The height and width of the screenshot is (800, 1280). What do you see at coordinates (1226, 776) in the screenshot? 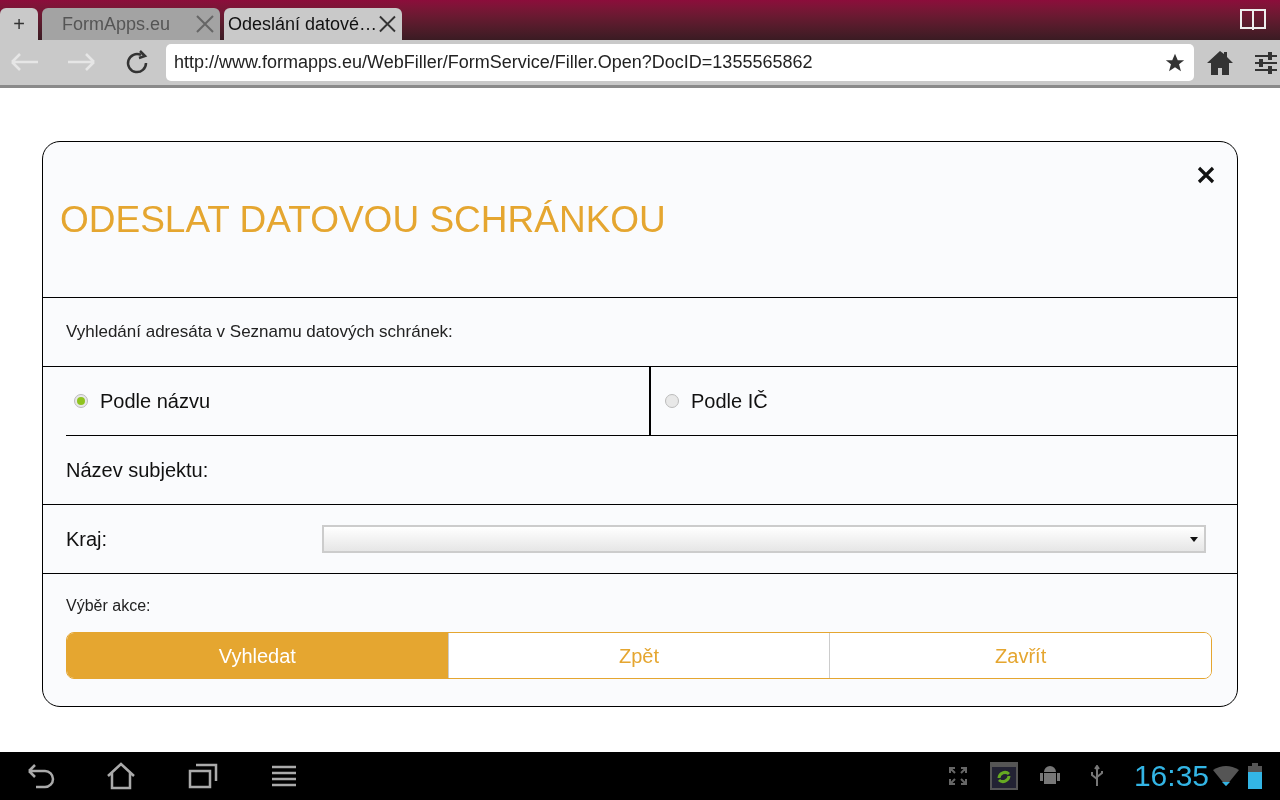
I see `wifi-icon` at bounding box center [1226, 776].